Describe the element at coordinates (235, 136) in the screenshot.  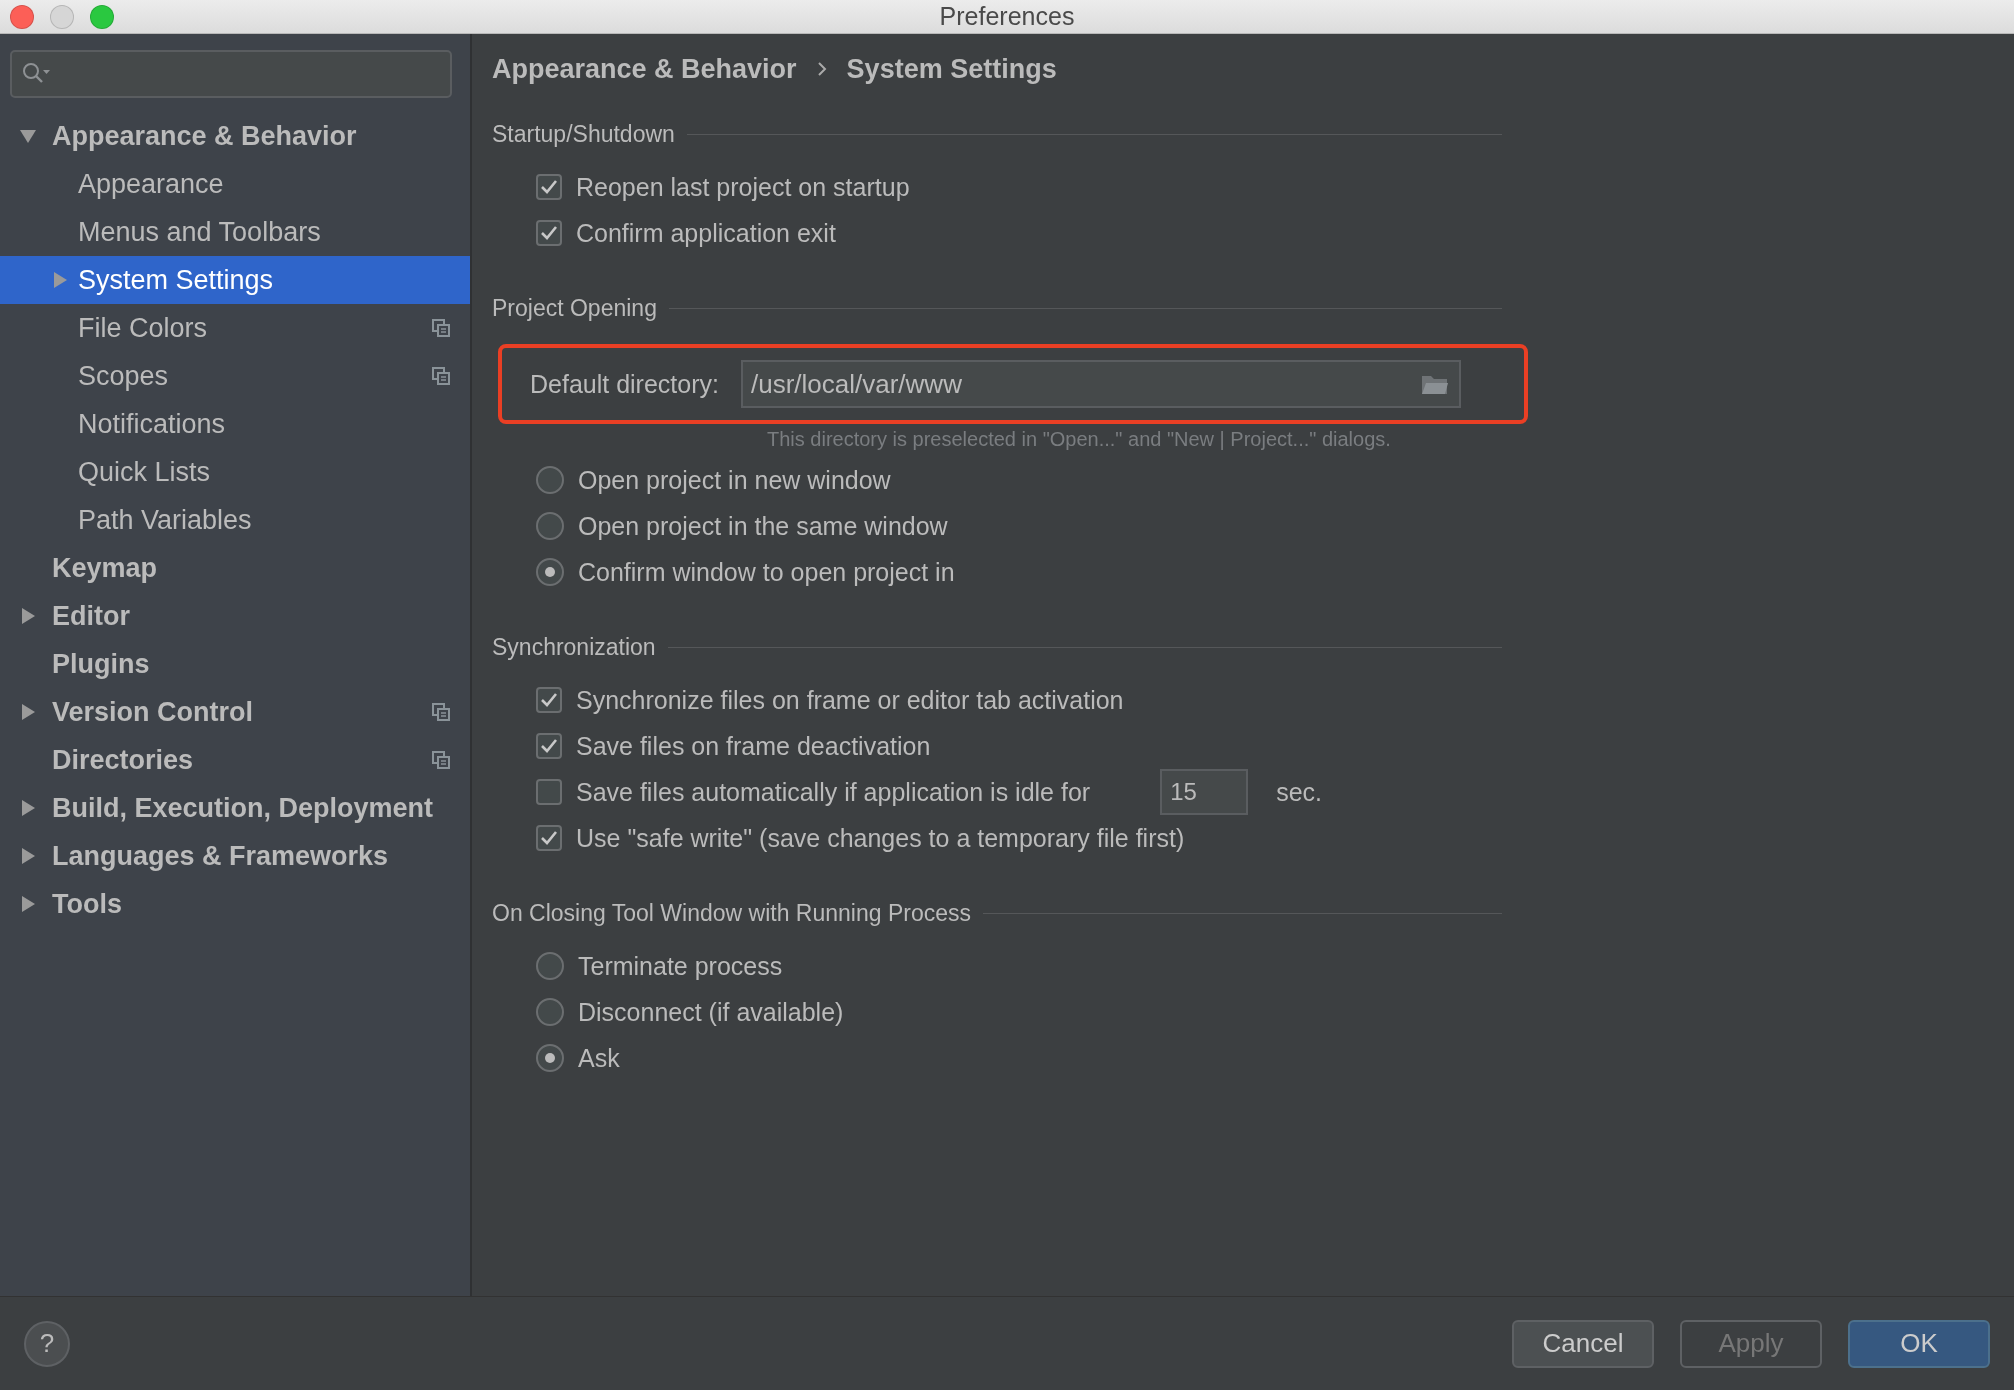
I see `sidebar-item: Appearance & Behavior` at that location.